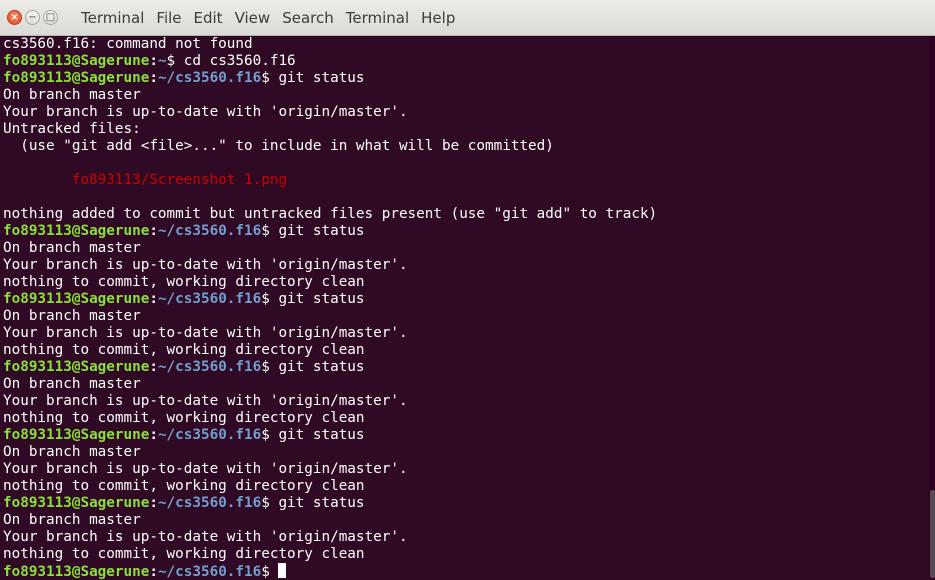 The width and height of the screenshot is (935, 580). What do you see at coordinates (439, 18) in the screenshot?
I see `menu-help: Help` at bounding box center [439, 18].